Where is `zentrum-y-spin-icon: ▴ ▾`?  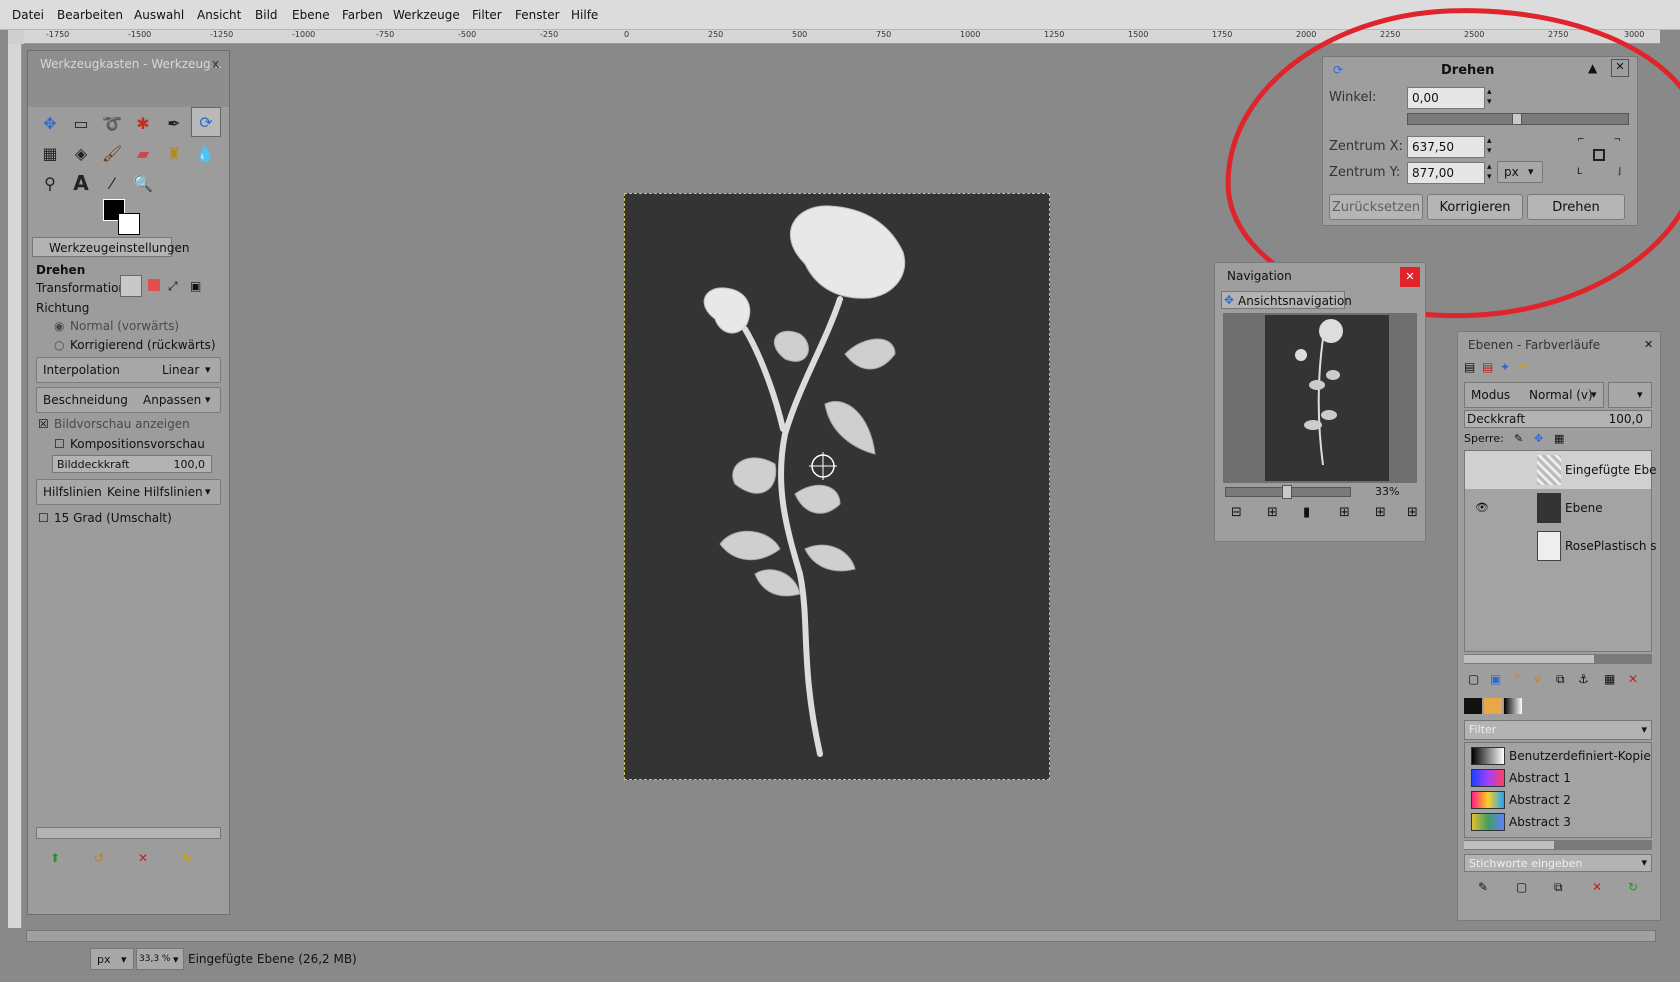
zentrum-y-spin-icon: ▴ ▾ is located at coordinates (1489, 172).